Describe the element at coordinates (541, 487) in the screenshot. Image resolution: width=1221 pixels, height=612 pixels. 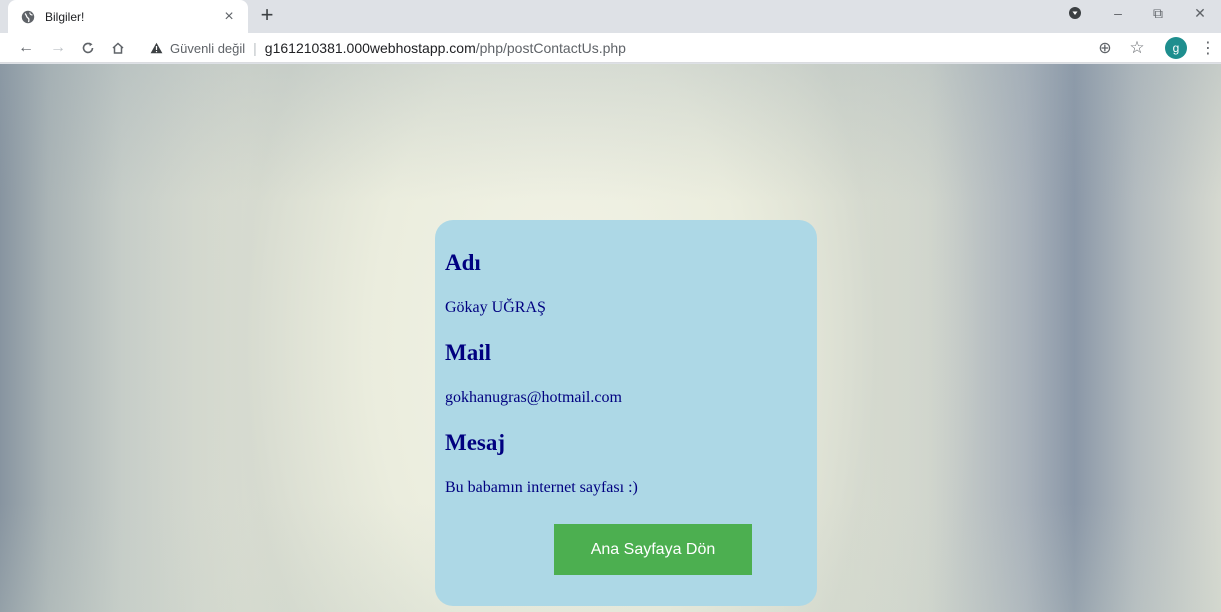
I see `message-value: Bu babamın internet sayfası :)` at that location.